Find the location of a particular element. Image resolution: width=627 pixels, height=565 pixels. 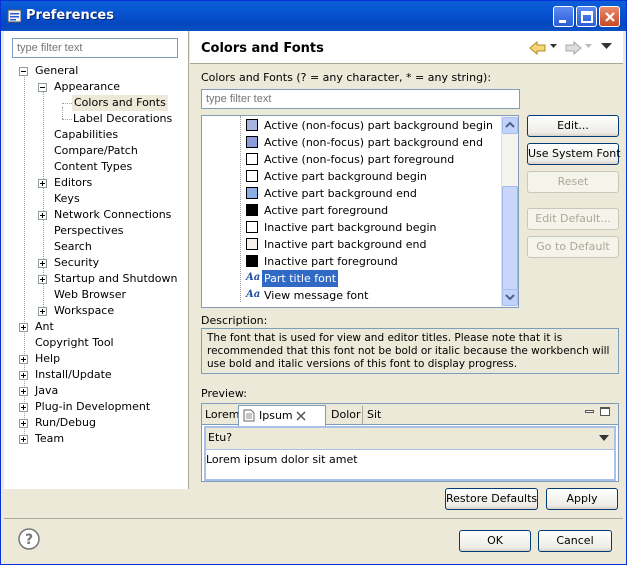

title-bar: Preferences is located at coordinates (313, 16).